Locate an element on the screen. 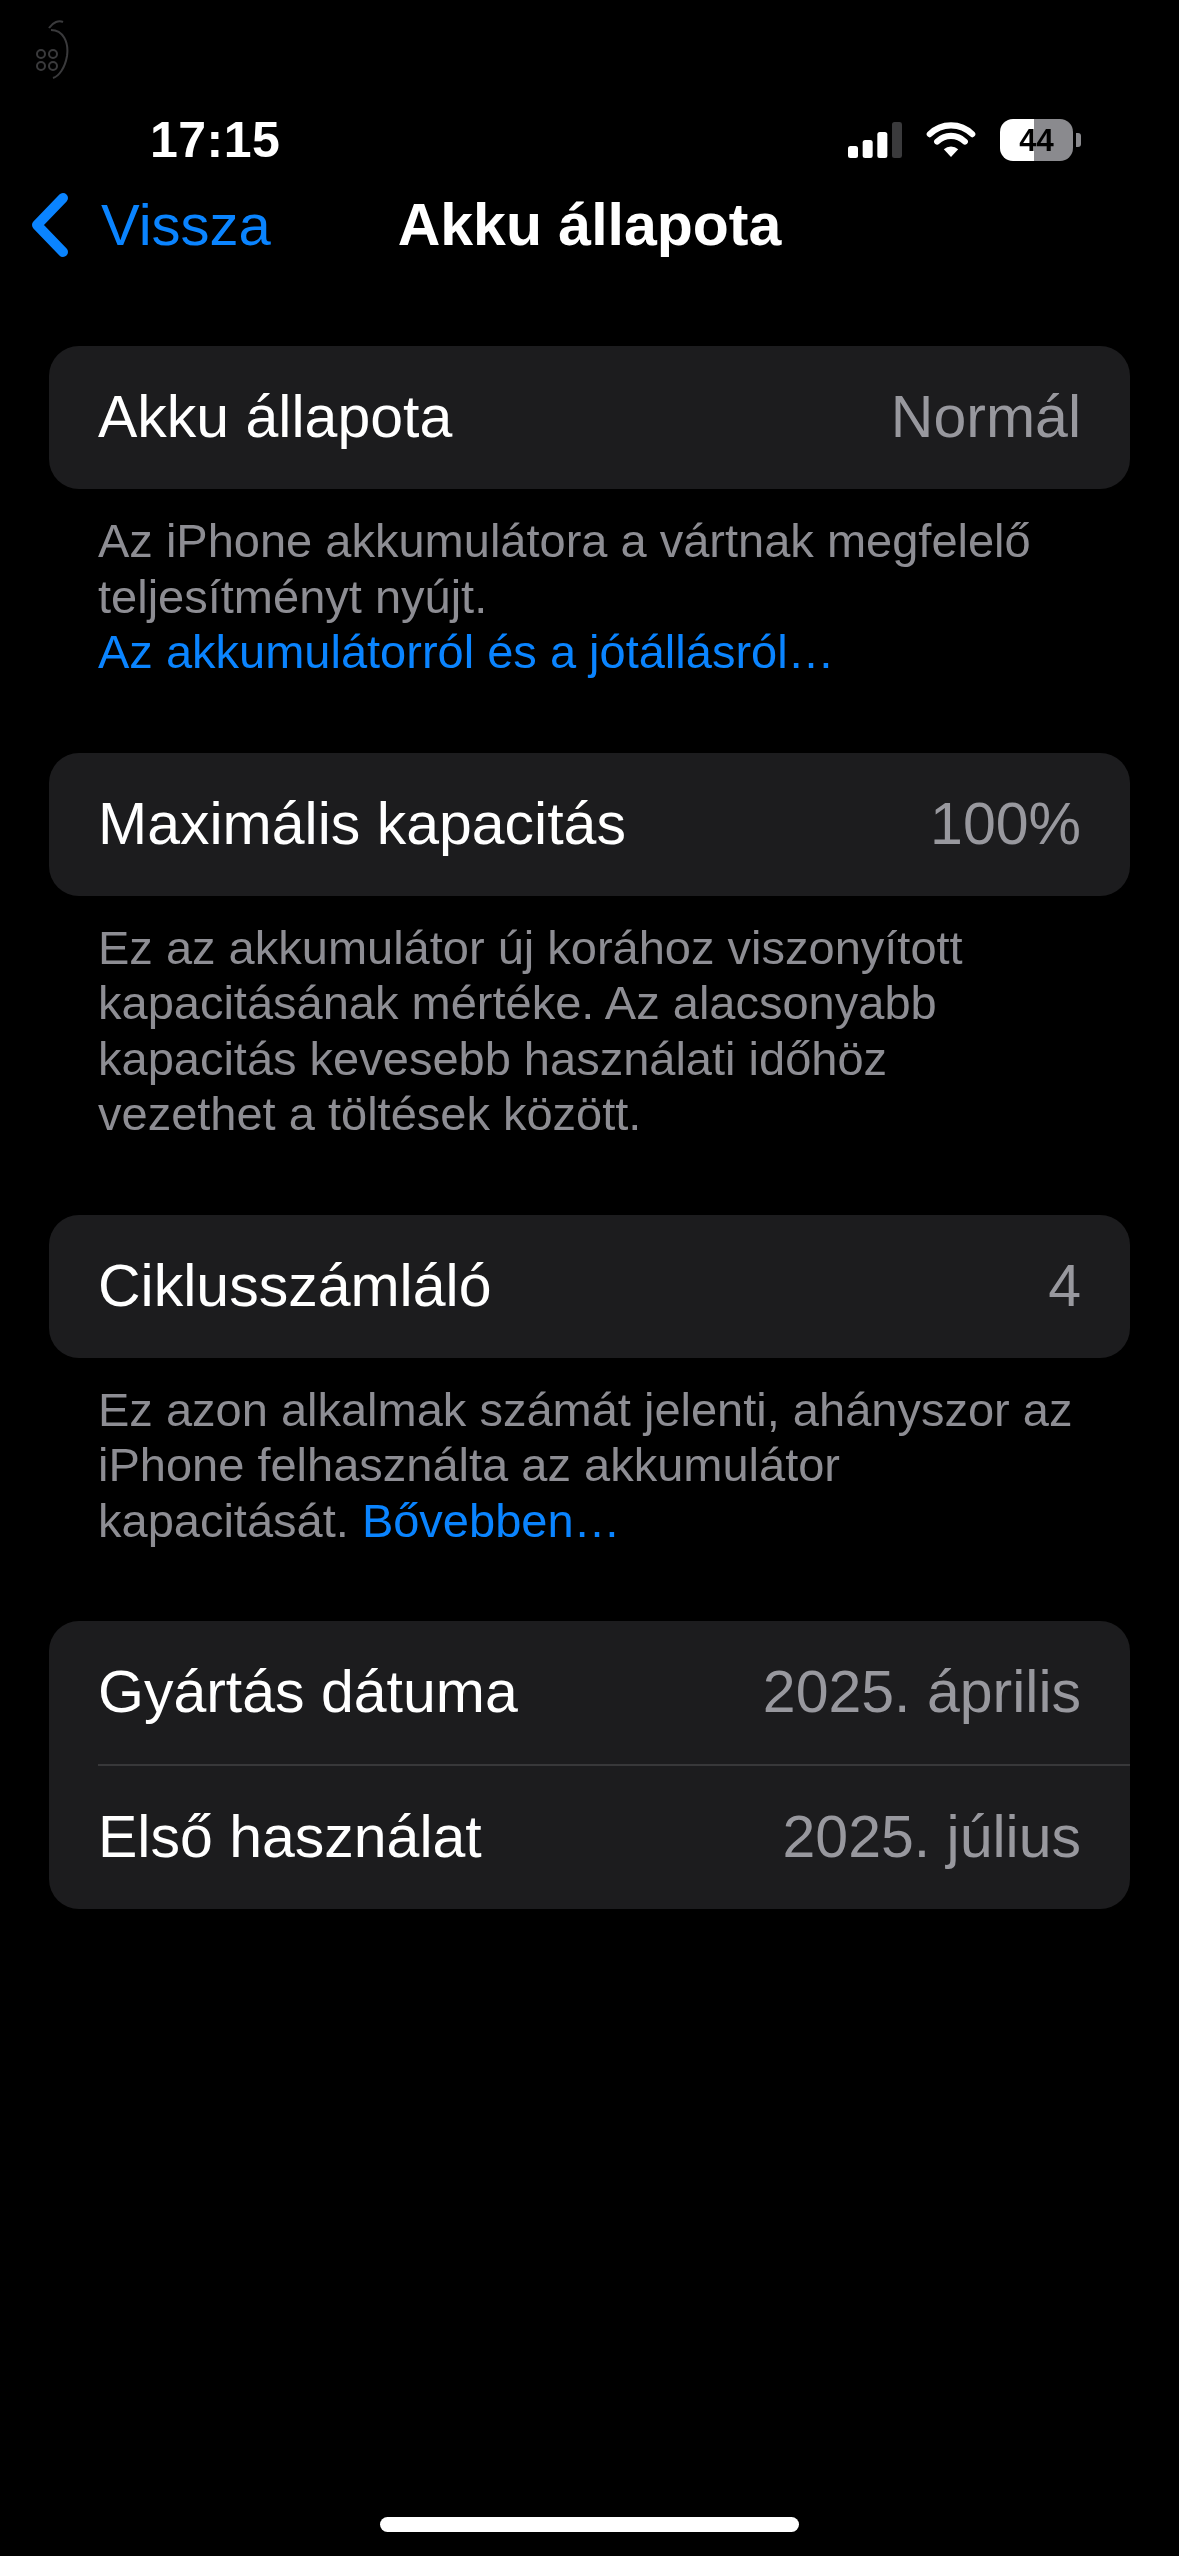 The width and height of the screenshot is (1179, 2556). row-label: Ciklusszámláló is located at coordinates (295, 1286).